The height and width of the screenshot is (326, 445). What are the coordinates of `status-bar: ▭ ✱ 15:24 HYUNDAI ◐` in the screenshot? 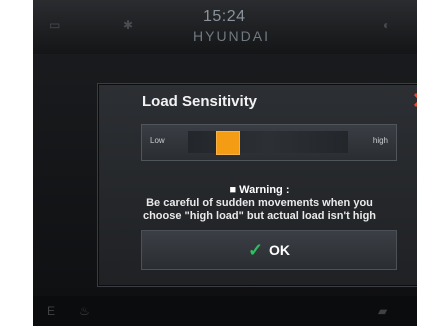 It's located at (225, 27).